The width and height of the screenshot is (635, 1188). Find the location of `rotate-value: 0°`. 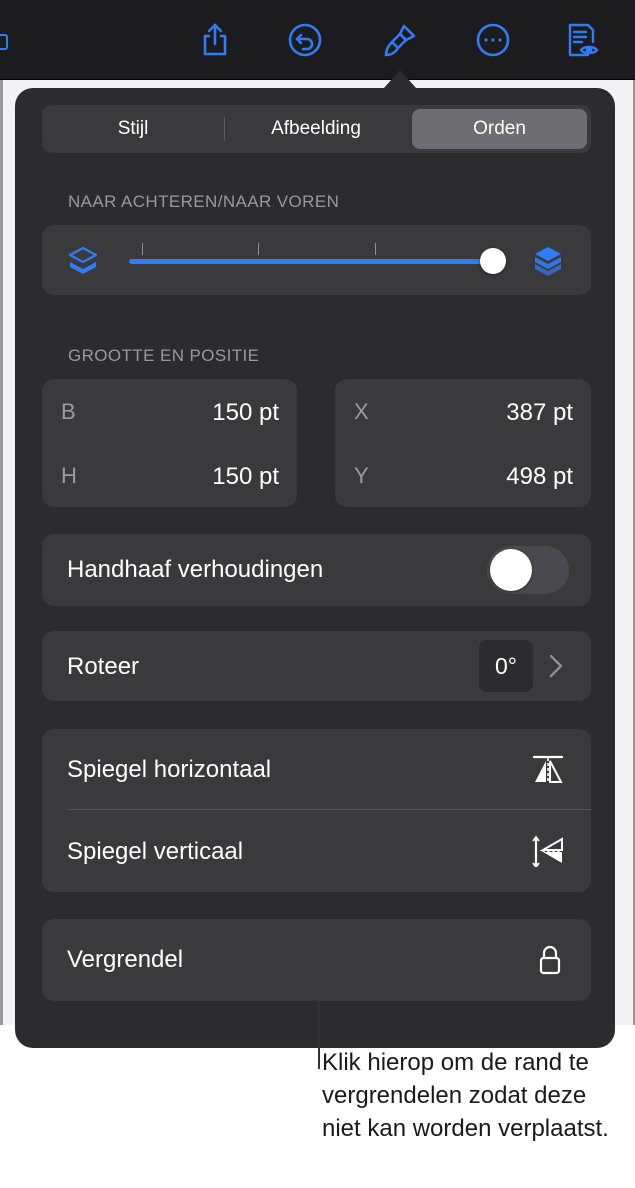

rotate-value: 0° is located at coordinates (506, 666).